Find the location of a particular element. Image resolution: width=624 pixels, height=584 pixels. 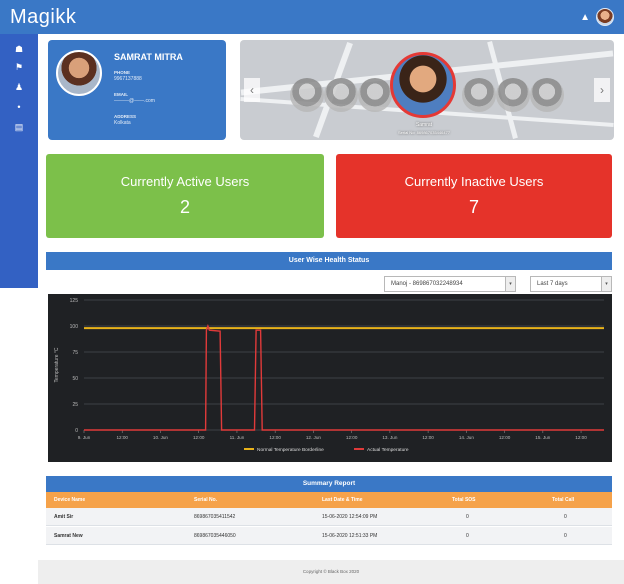

flag-icon: ⚑ is located at coordinates (19, 67).